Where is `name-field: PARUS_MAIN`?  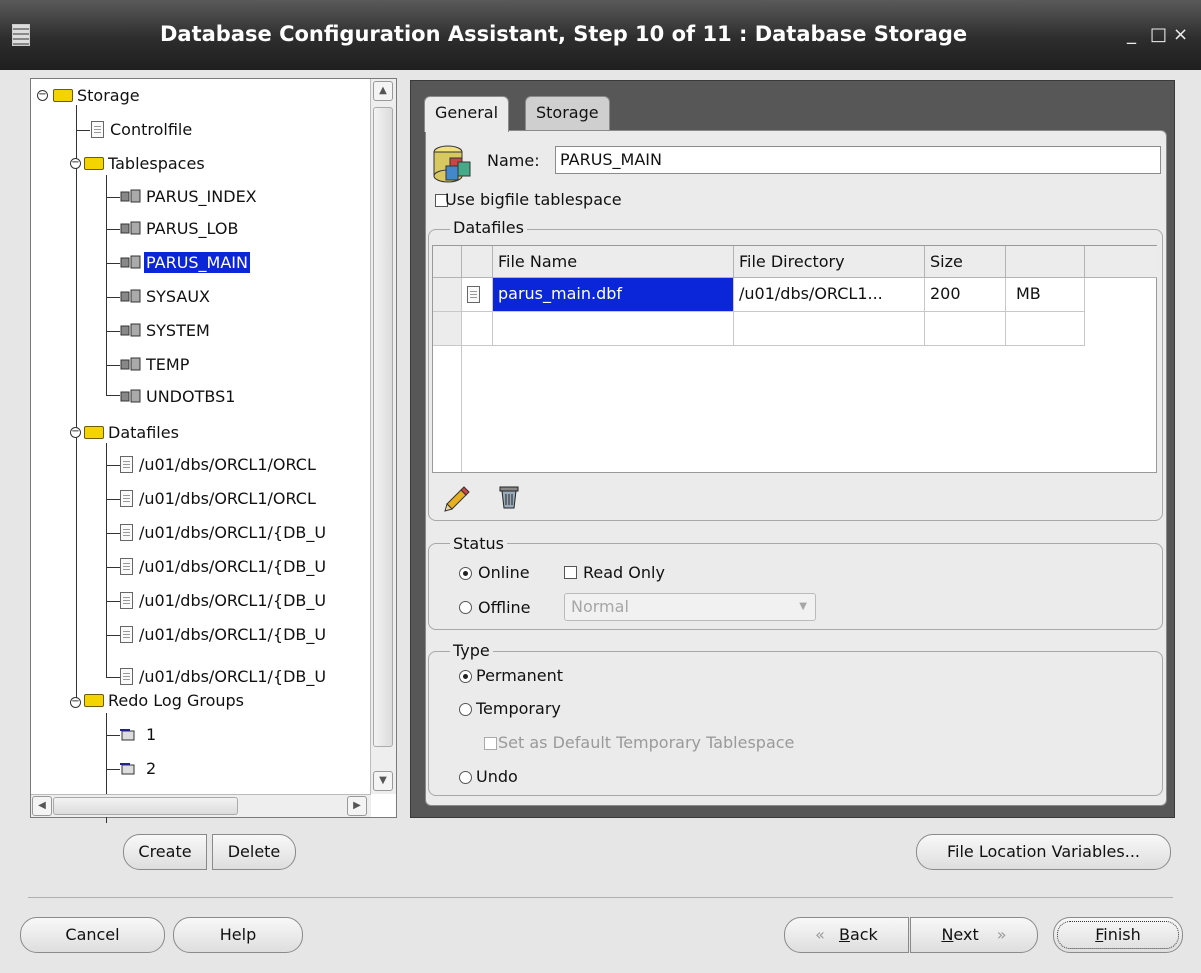 name-field: PARUS_MAIN is located at coordinates (858, 160).